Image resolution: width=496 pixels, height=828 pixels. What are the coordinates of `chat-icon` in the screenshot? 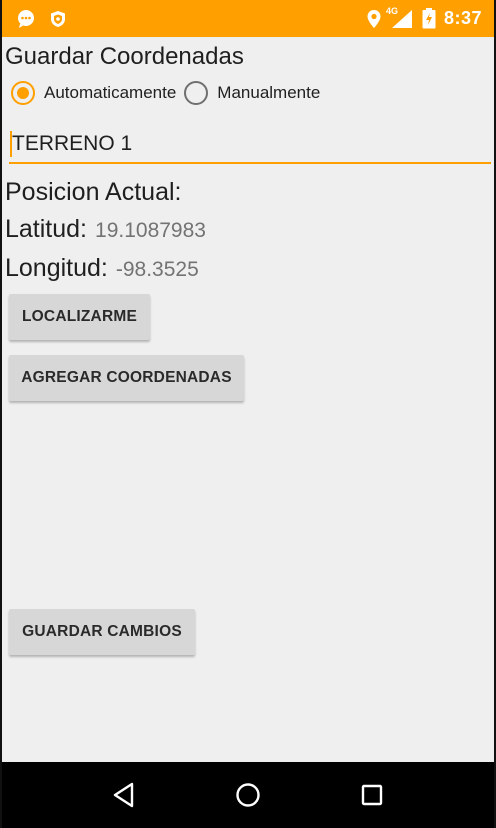 It's located at (26, 19).